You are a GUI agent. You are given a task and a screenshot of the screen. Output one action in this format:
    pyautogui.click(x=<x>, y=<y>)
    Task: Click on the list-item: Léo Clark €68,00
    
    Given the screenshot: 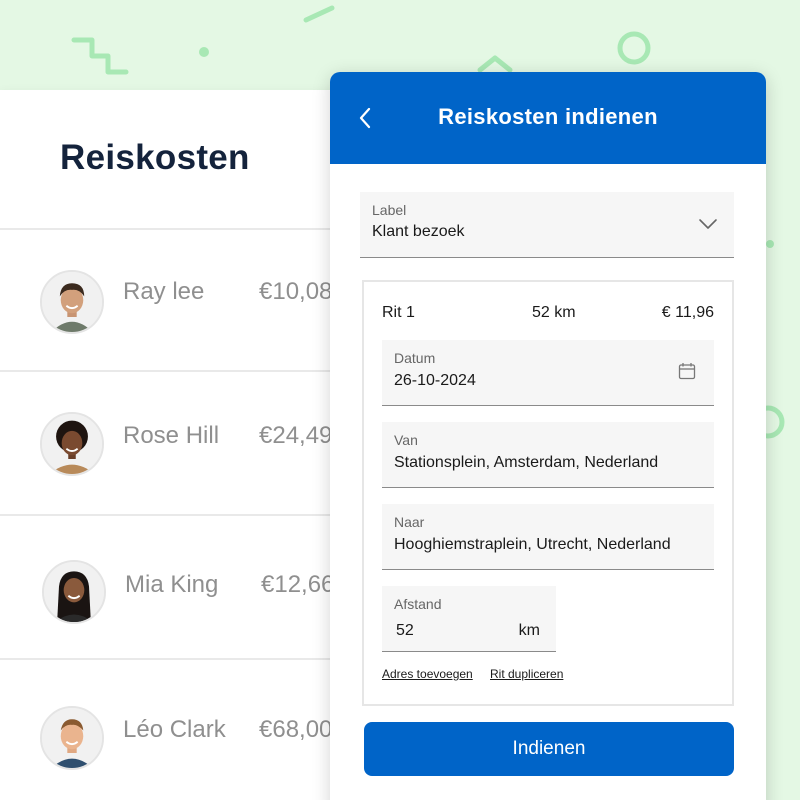 What is the action you would take?
    pyautogui.click(x=167, y=720)
    